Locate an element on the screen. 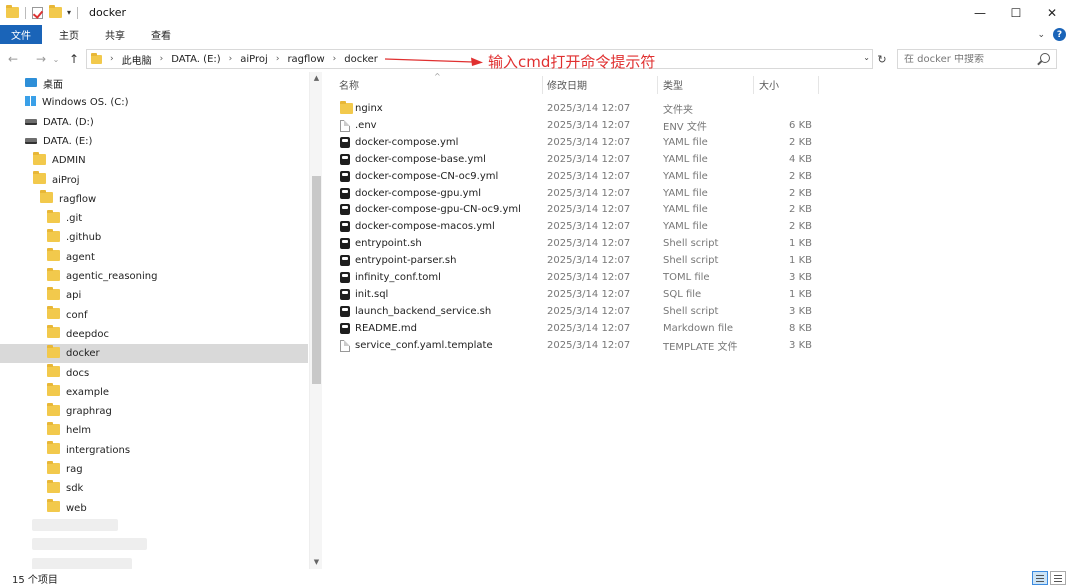 The height and width of the screenshot is (587, 1070). breadcrumb-this-pc: 此电脑 is located at coordinates (137, 59).